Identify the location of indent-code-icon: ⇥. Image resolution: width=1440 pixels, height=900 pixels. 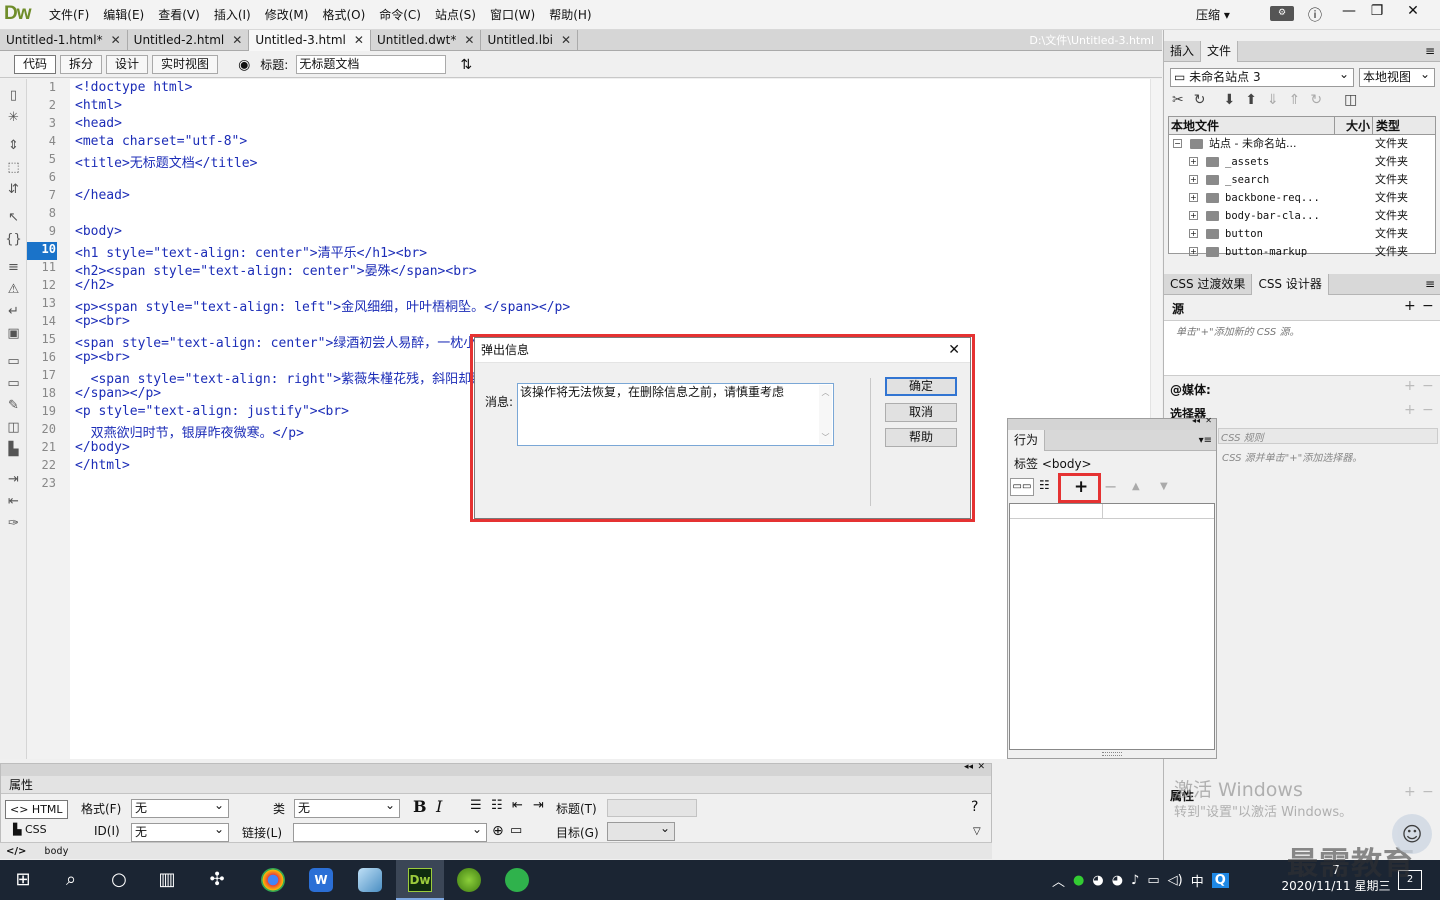
(13, 480).